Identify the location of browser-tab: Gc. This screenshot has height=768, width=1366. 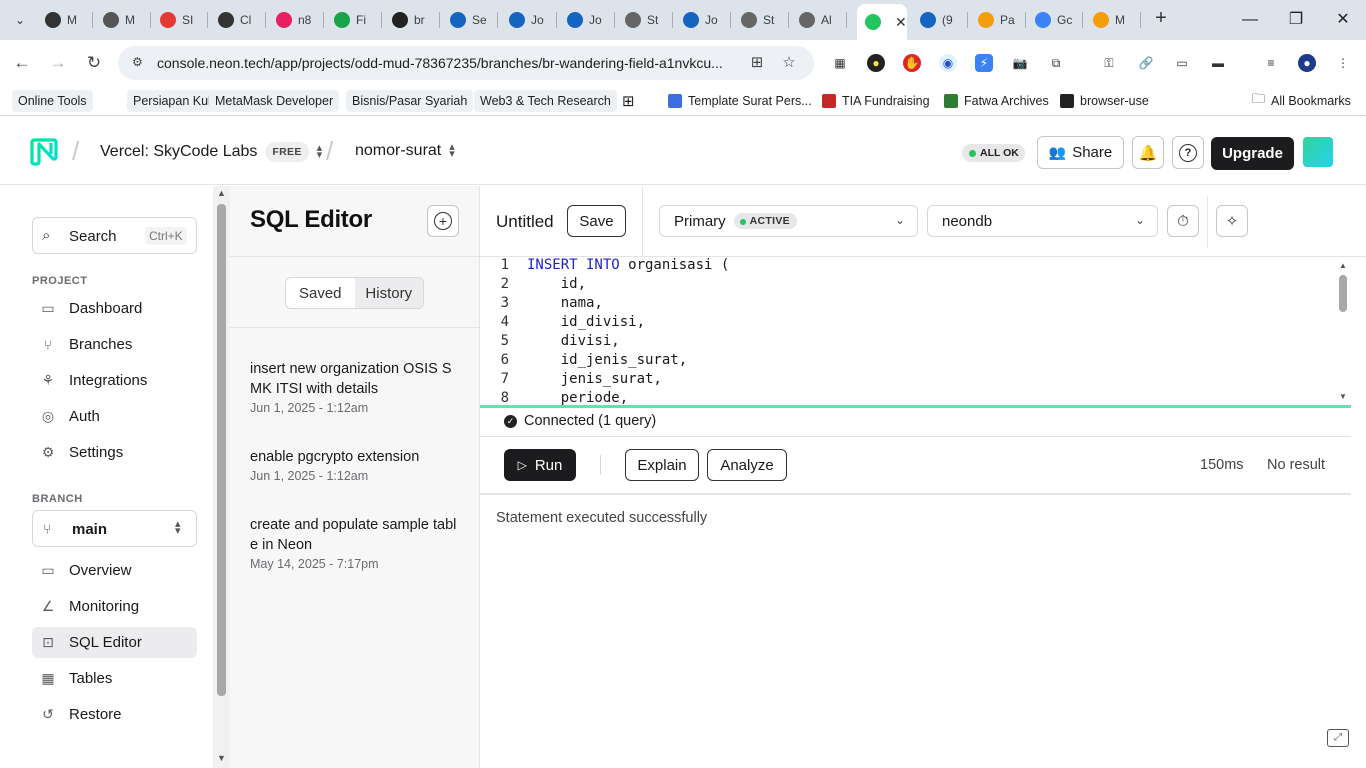
(1055, 20).